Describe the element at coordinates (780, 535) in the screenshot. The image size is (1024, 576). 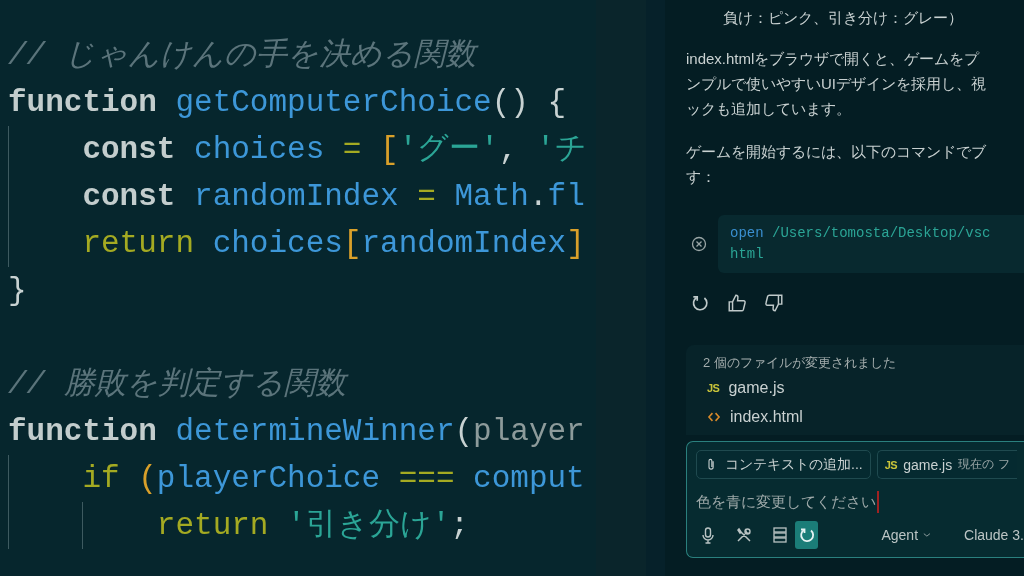
I see `server-icon` at that location.